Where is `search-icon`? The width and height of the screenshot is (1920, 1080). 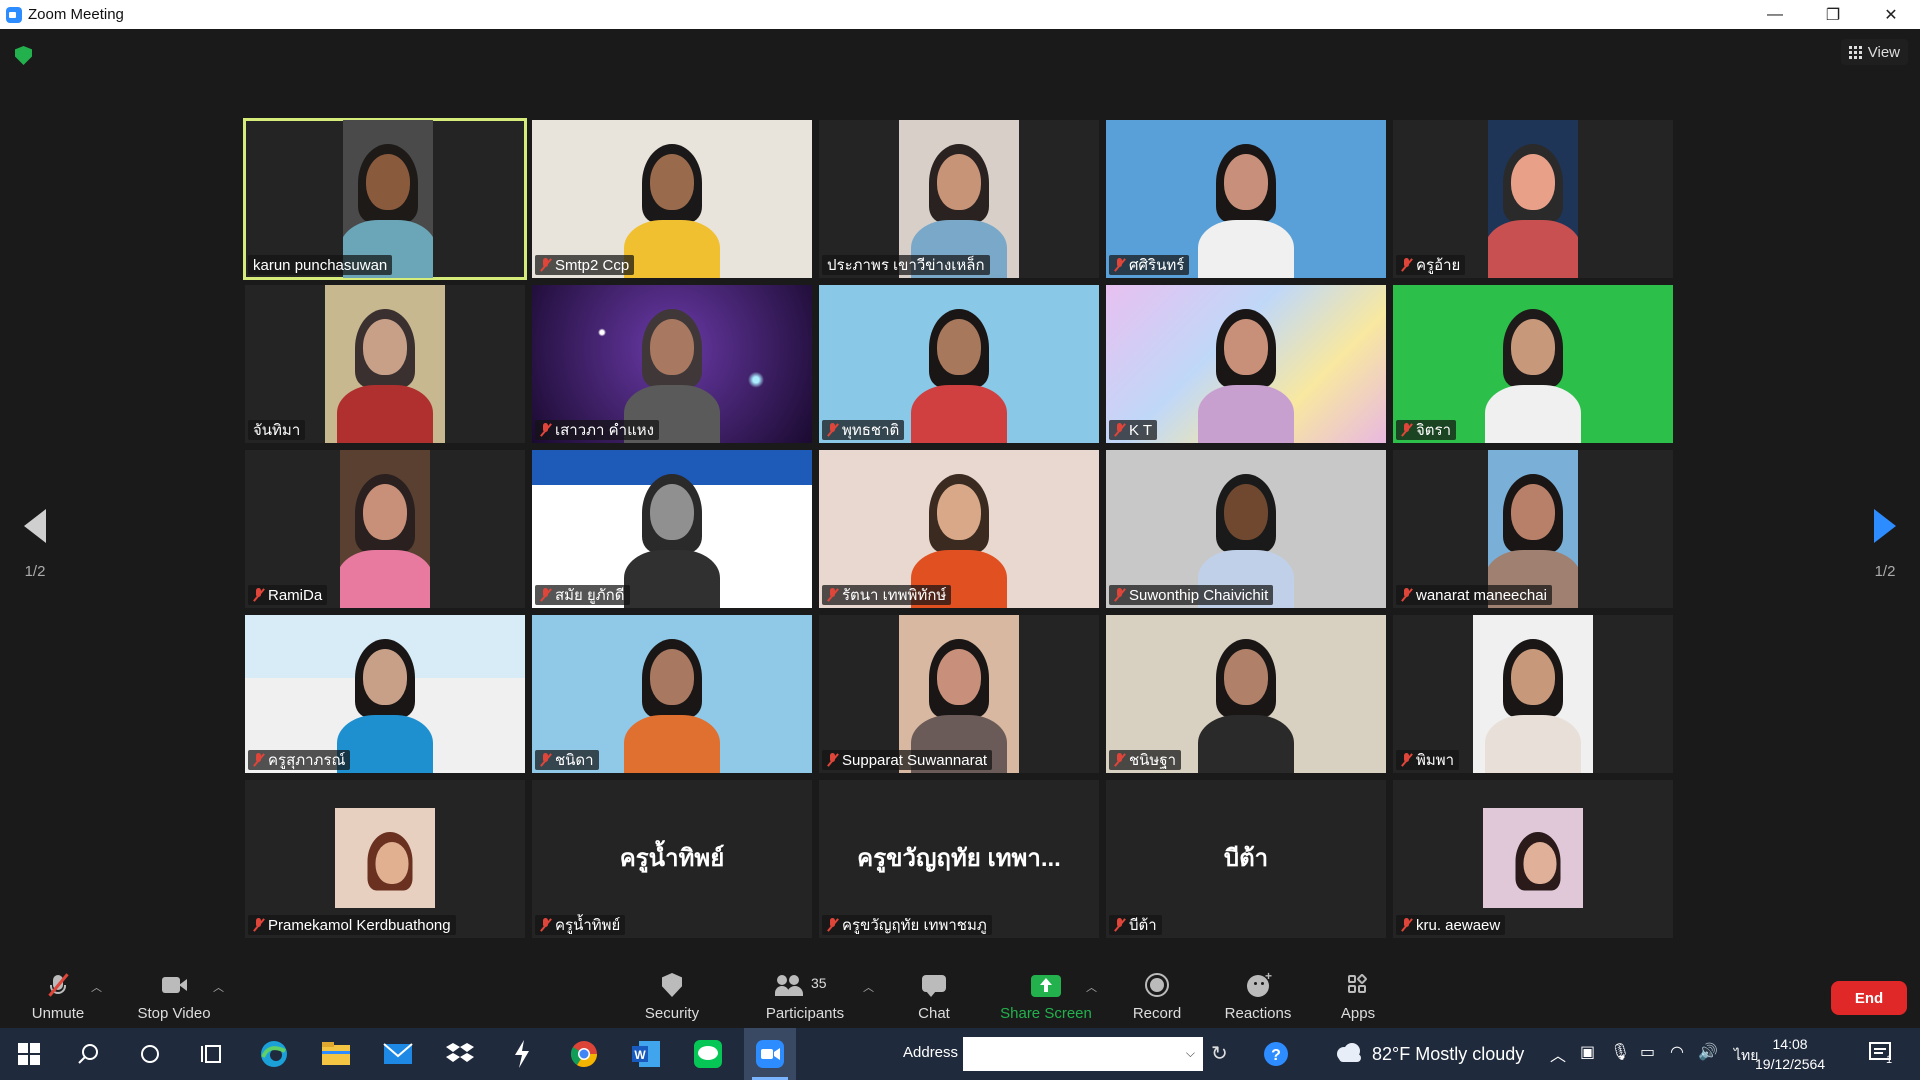 search-icon is located at coordinates (88, 1054).